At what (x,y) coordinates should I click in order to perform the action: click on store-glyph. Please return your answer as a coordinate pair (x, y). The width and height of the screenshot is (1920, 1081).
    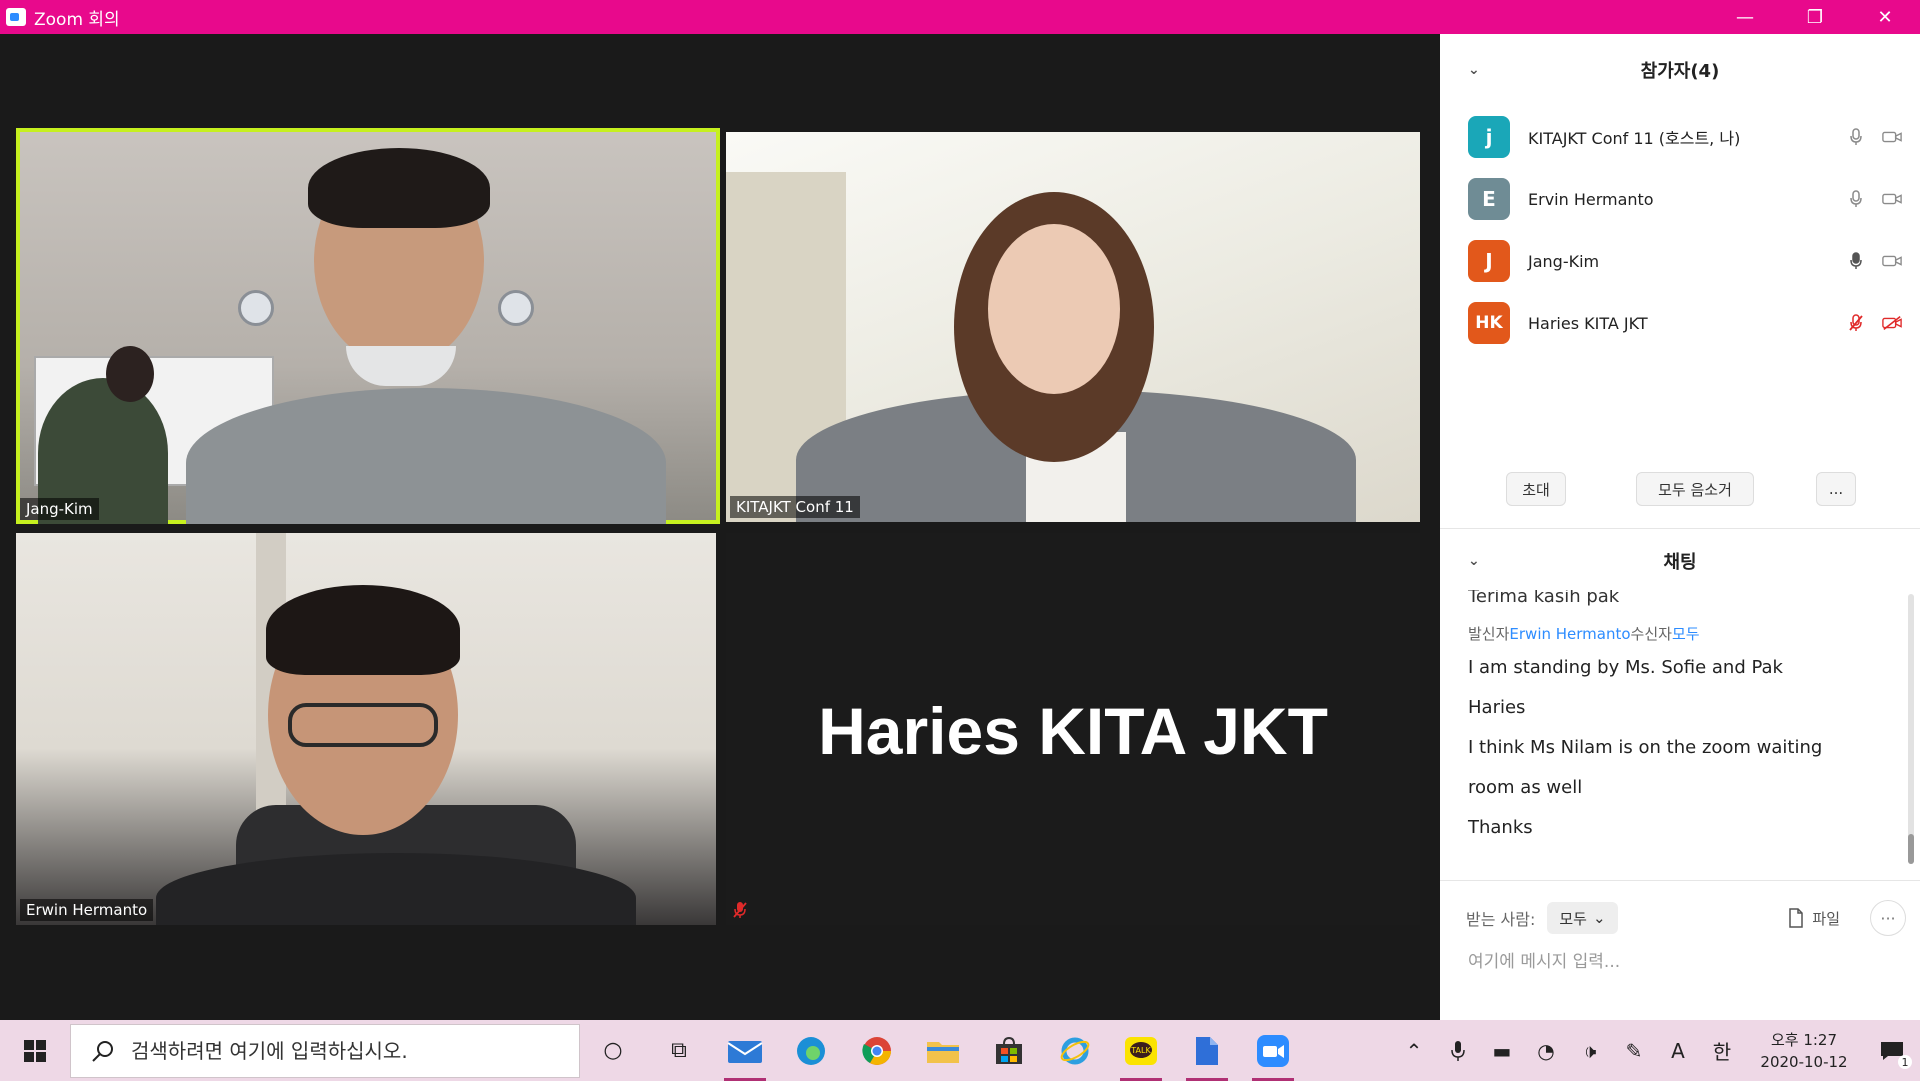
    Looking at the image, I should click on (1009, 1050).